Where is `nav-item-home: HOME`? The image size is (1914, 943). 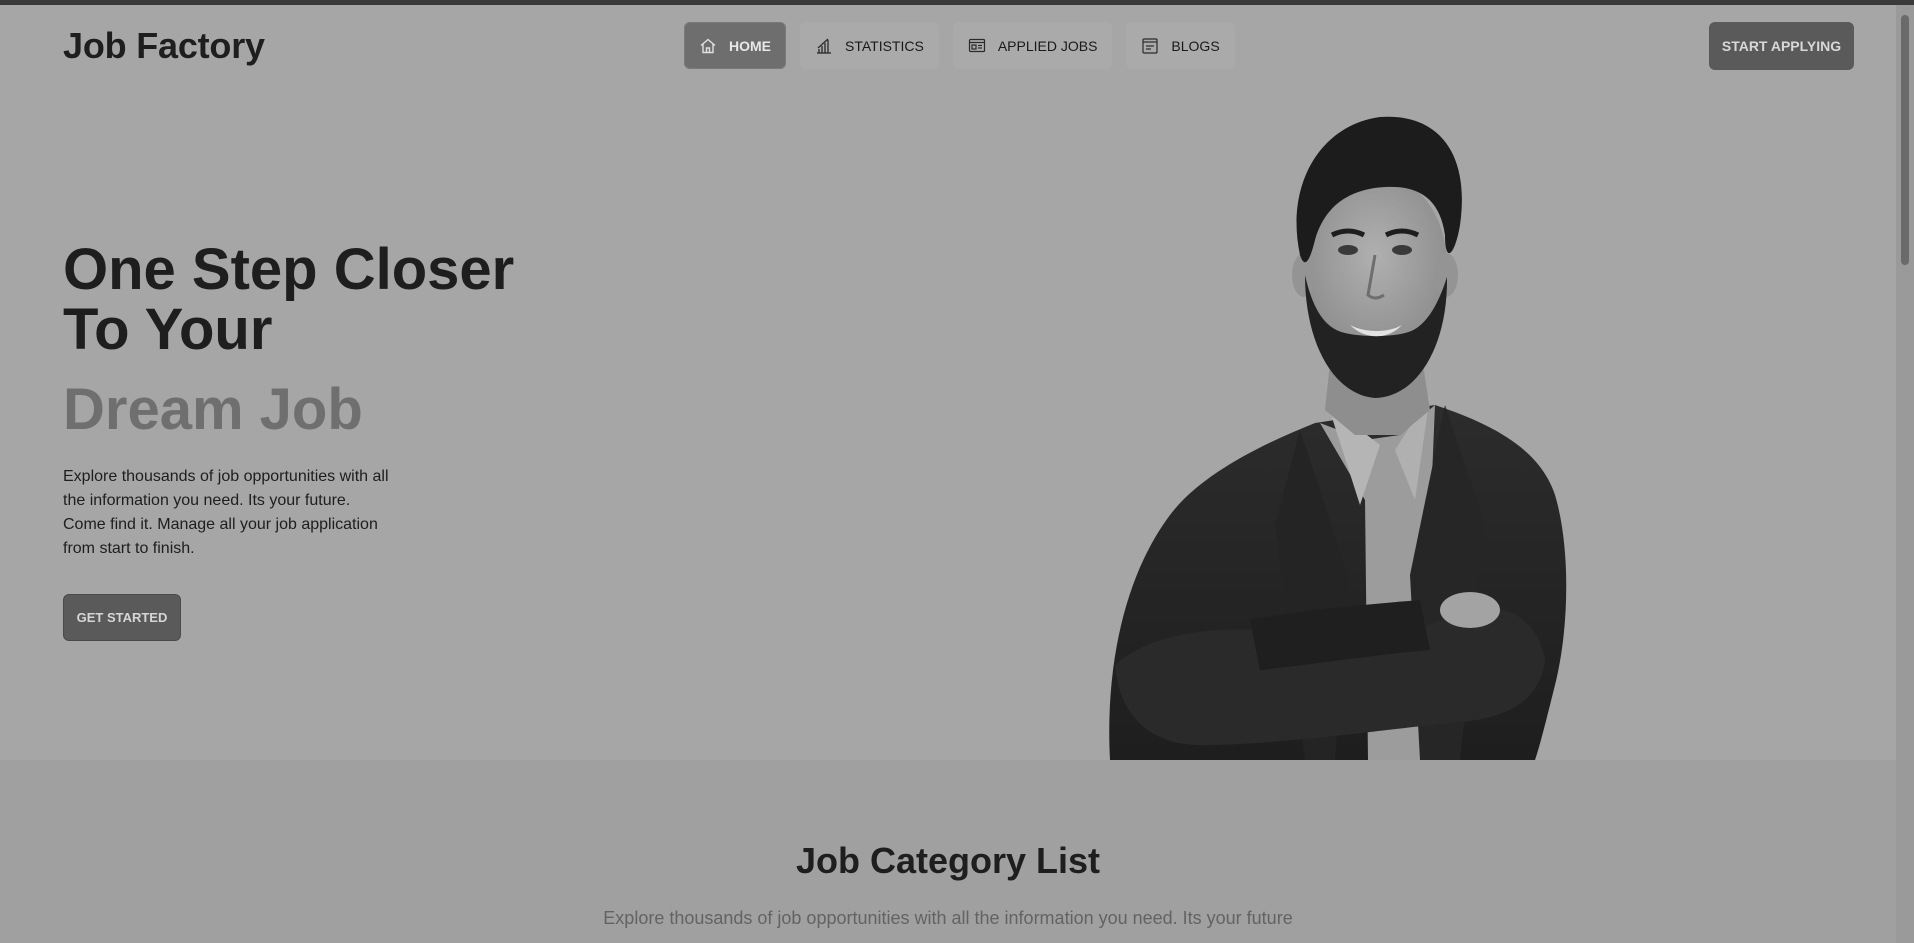
nav-item-home: HOME is located at coordinates (735, 45).